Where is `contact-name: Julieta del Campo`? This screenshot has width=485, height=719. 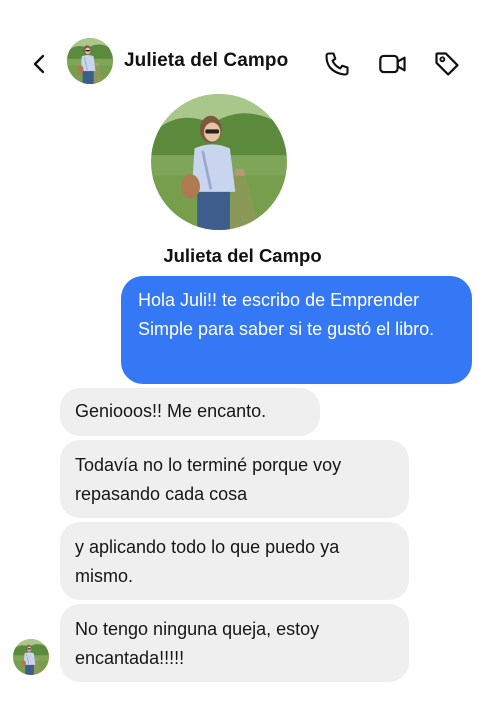
contact-name: Julieta del Campo is located at coordinates (206, 61).